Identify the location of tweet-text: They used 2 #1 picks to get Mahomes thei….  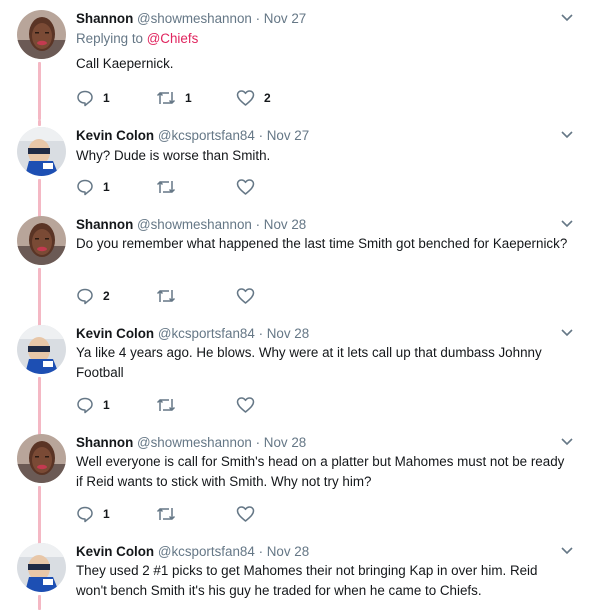
(307, 580).